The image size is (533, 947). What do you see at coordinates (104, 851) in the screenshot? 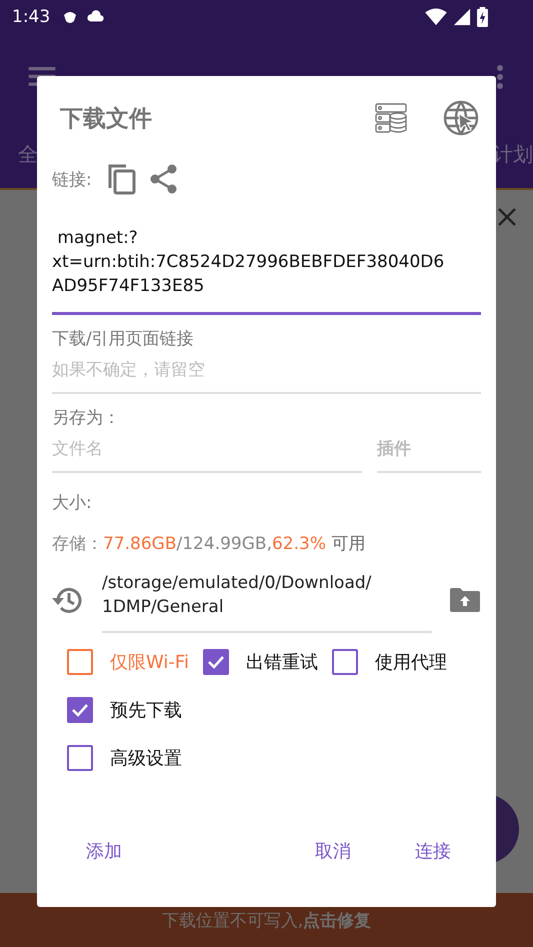
I see `add-button: 添加` at bounding box center [104, 851].